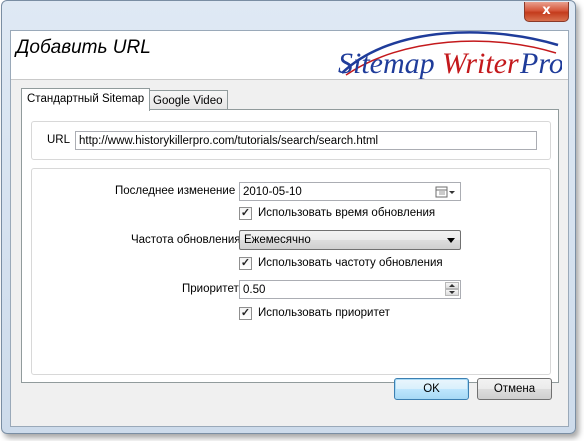 The height and width of the screenshot is (441, 584). Describe the element at coordinates (480, 63) in the screenshot. I see `logo-text-writer: Writer` at that location.